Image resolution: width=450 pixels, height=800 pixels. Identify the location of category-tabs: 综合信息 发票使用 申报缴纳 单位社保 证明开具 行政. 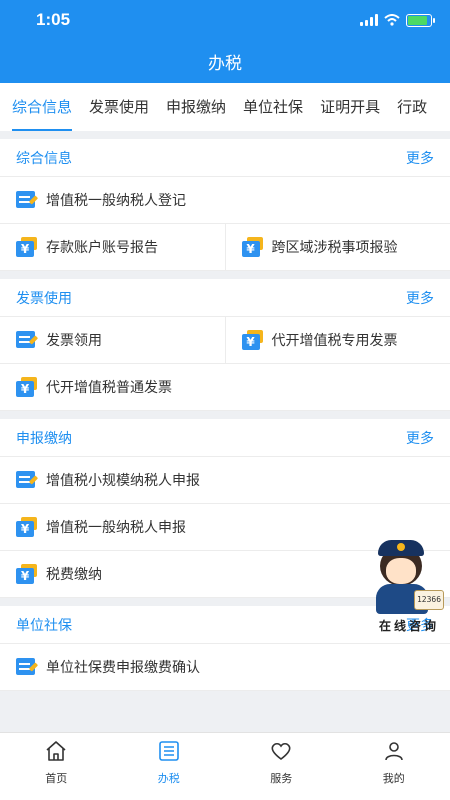
(225, 107).